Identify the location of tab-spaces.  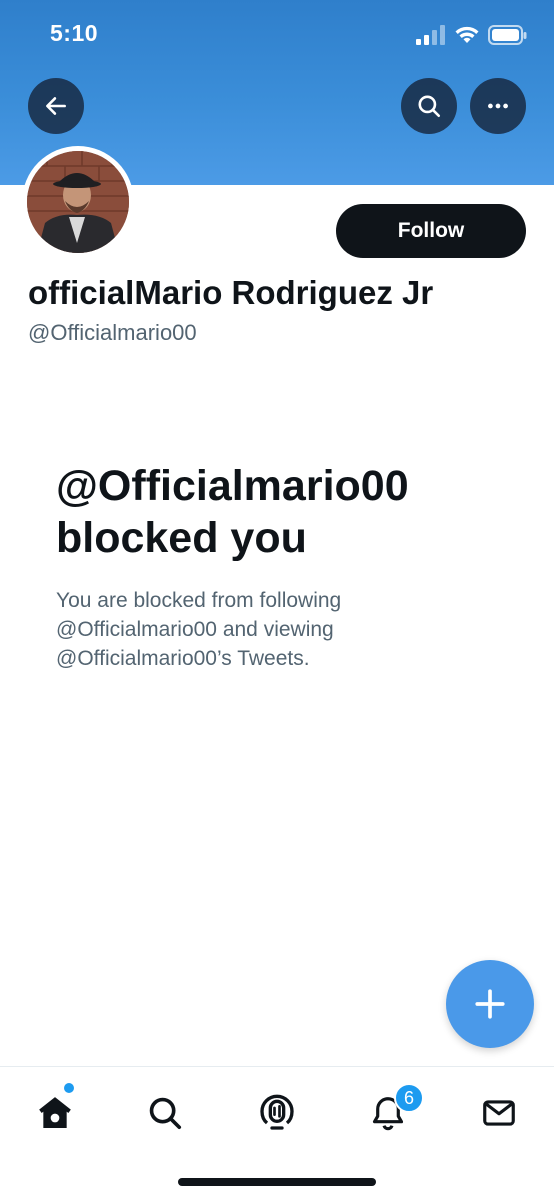
(277, 1113).